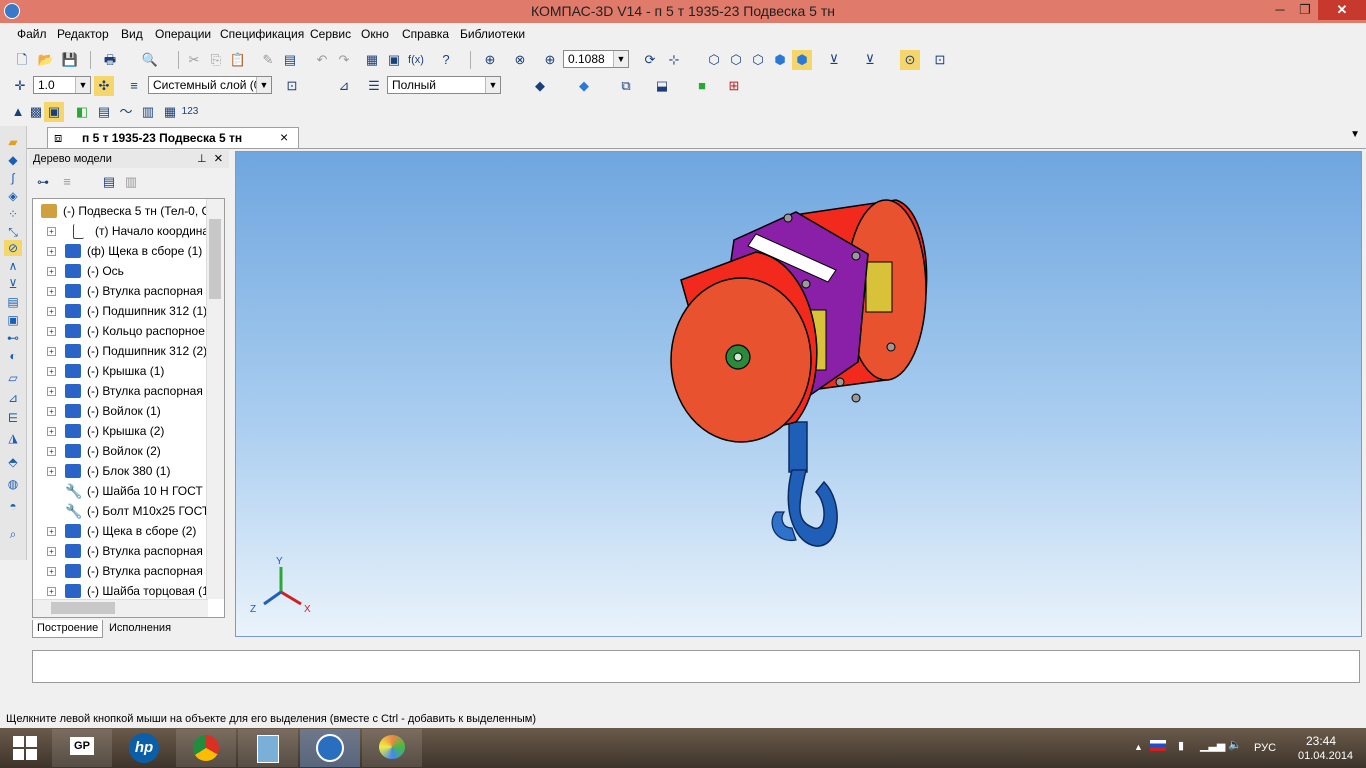 This screenshot has width=1366, height=768. What do you see at coordinates (194, 60) in the screenshot?
I see `cut-icon: ✂` at bounding box center [194, 60].